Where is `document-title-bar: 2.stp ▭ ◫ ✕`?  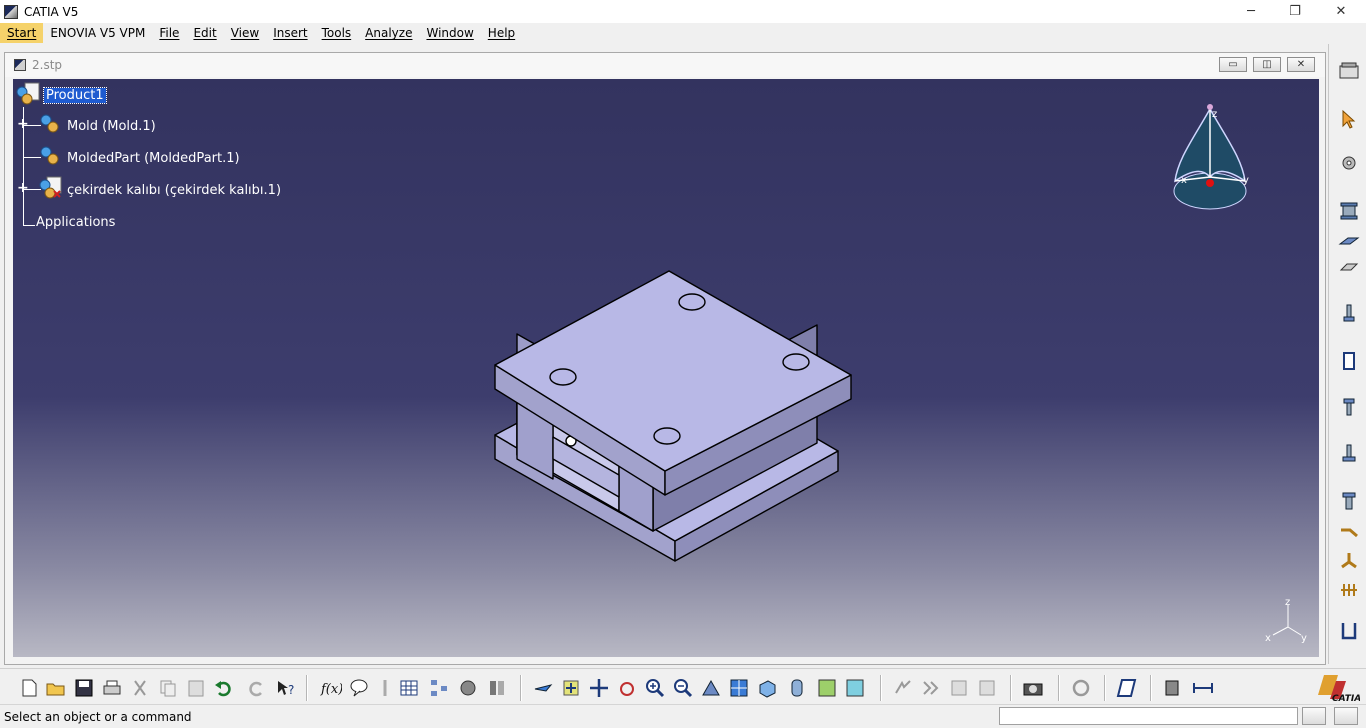 document-title-bar: 2.stp ▭ ◫ ✕ is located at coordinates (665, 65).